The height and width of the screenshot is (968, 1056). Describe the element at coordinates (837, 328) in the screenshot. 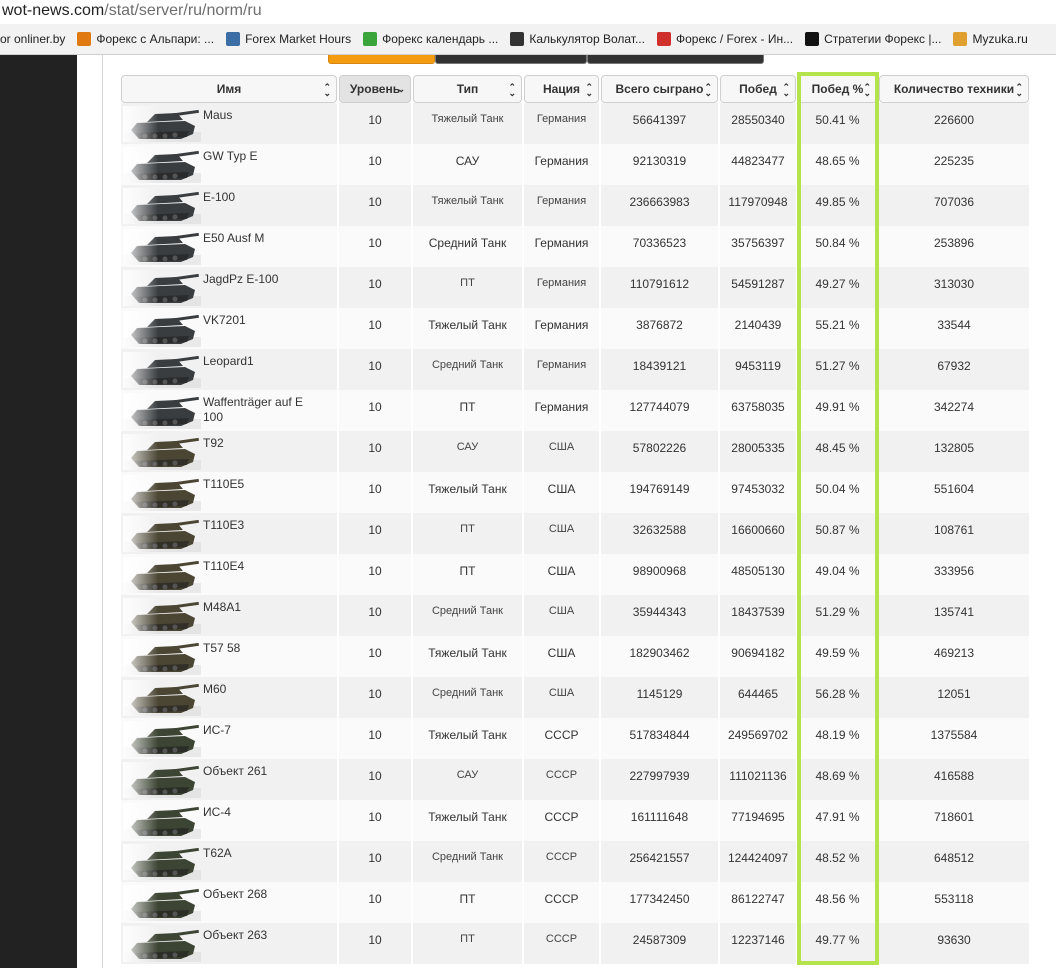

I see `cell-winrate: 55.21 %` at that location.